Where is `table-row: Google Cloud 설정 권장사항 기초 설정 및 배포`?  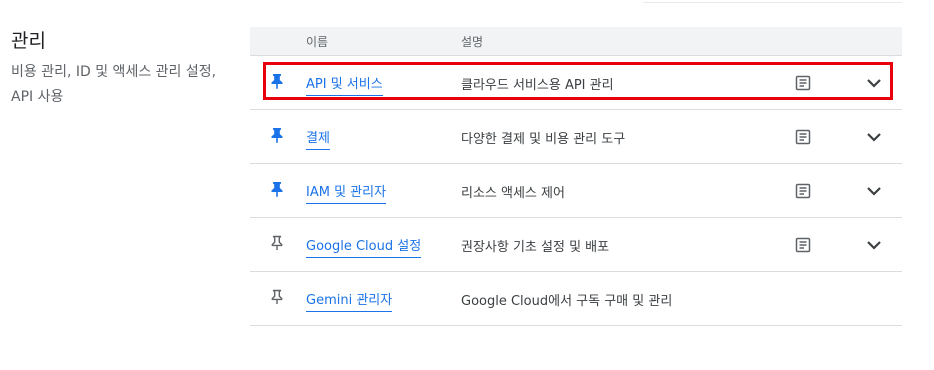
table-row: Google Cloud 설정 권장사항 기초 설정 및 배포 is located at coordinates (576, 245).